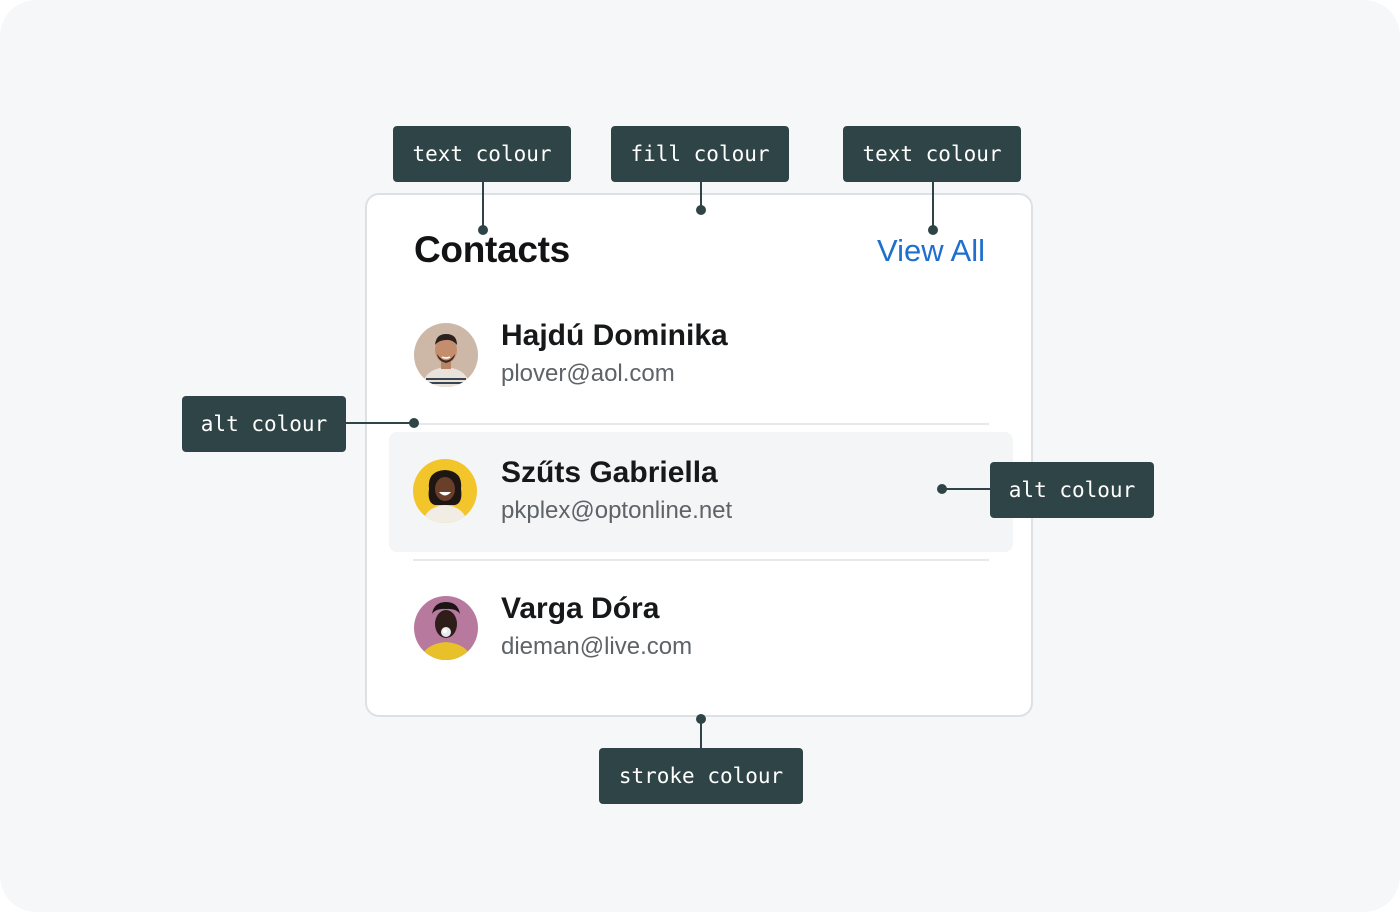  What do you see at coordinates (609, 472) in the screenshot?
I see `contact-name: Szűts Gabriella` at bounding box center [609, 472].